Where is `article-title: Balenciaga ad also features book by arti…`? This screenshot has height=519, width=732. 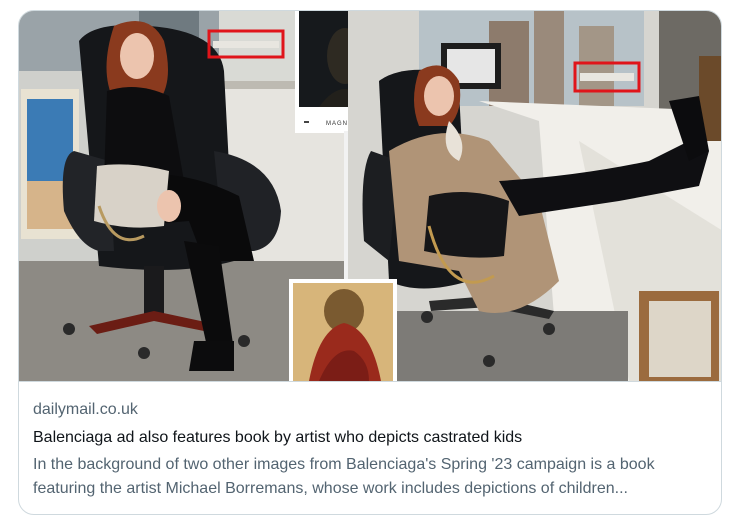 article-title: Balenciaga ad also features book by arti… is located at coordinates (371, 438).